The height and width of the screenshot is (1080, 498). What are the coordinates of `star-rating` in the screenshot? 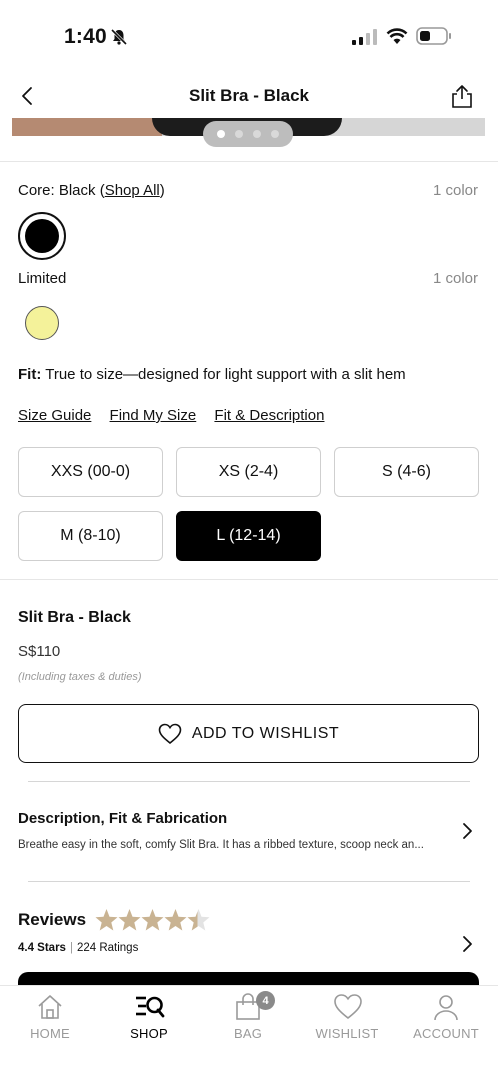 It's located at (153, 920).